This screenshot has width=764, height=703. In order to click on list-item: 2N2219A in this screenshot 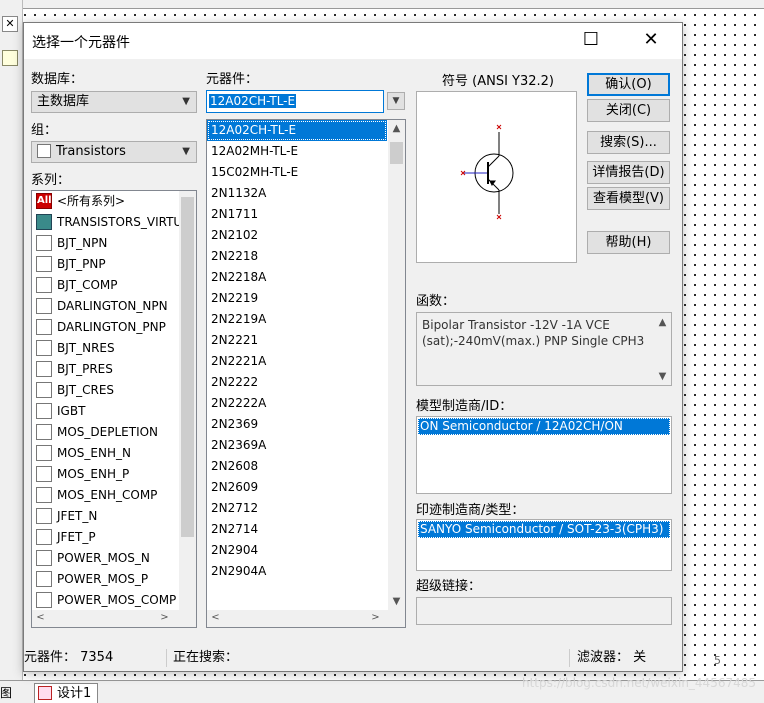, I will do `click(297, 319)`.